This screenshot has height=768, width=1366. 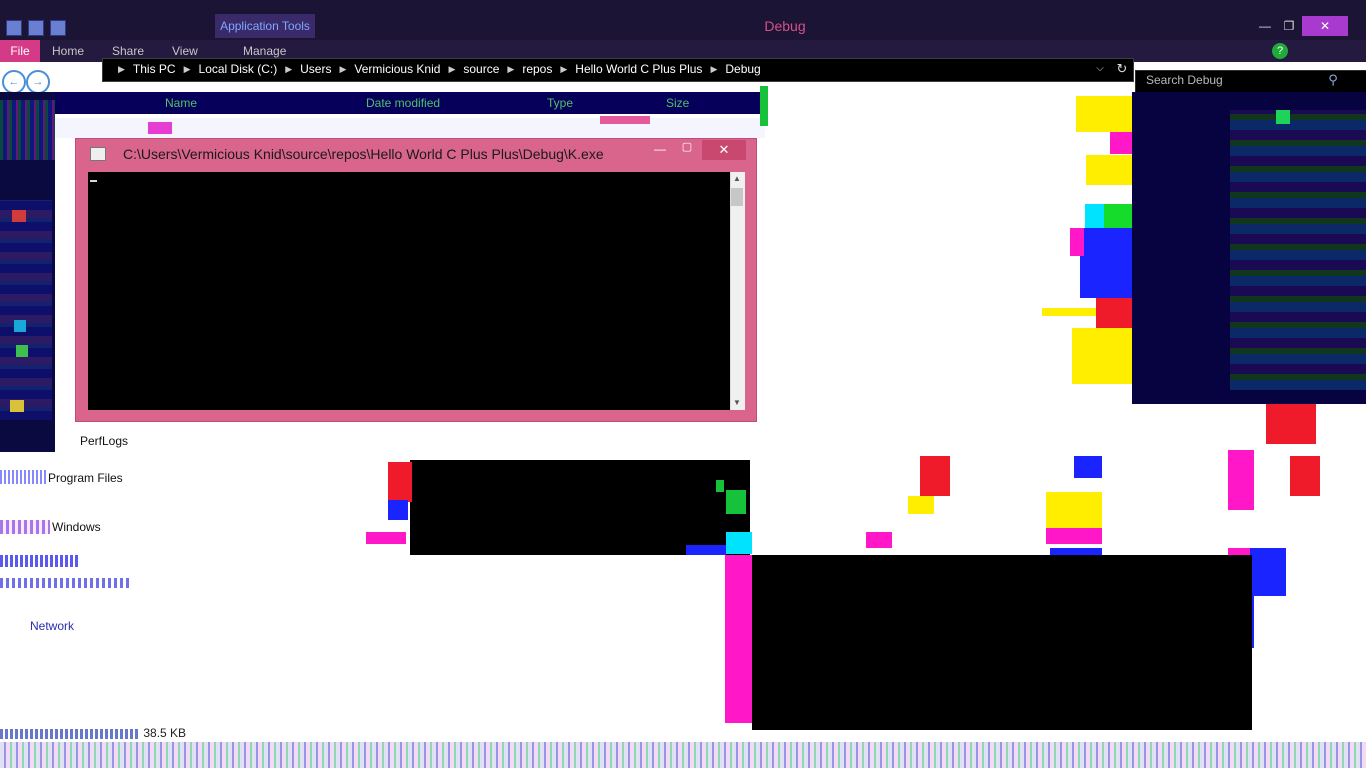 What do you see at coordinates (362, 734) in the screenshot?
I see `status-bar: 38.5 KB` at bounding box center [362, 734].